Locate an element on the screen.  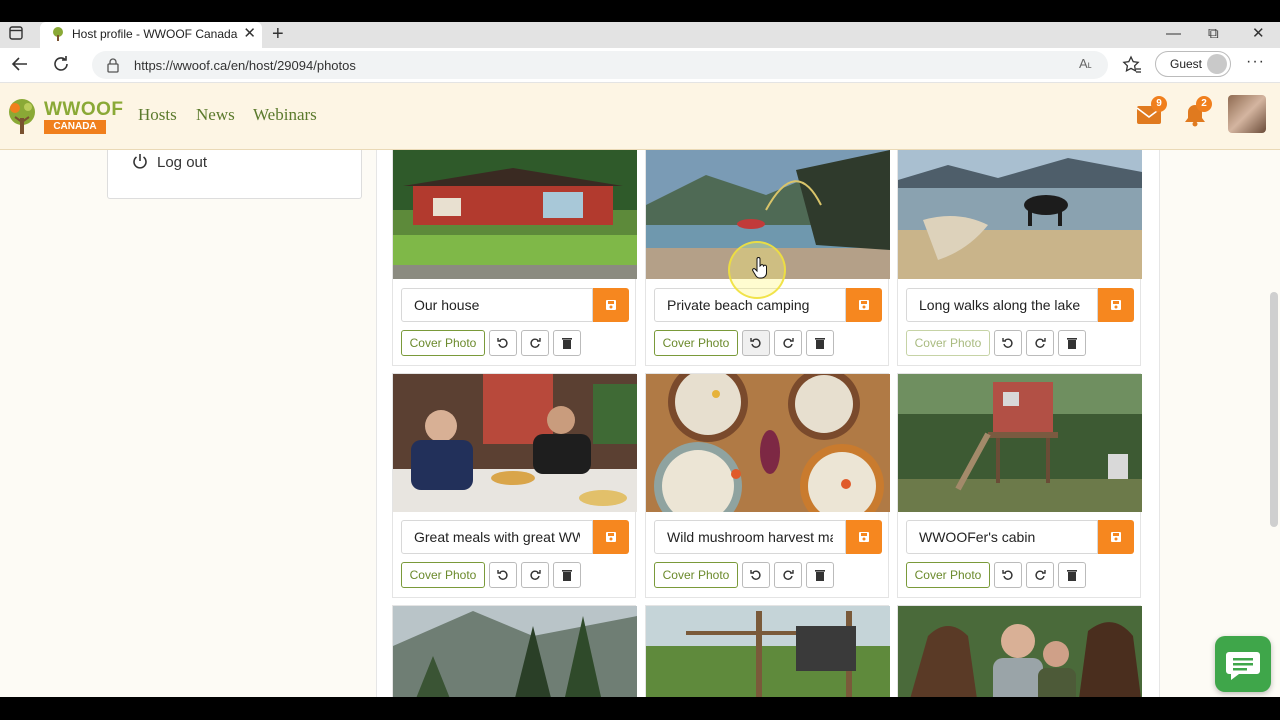
refresh-icon is located at coordinates (61, 64).